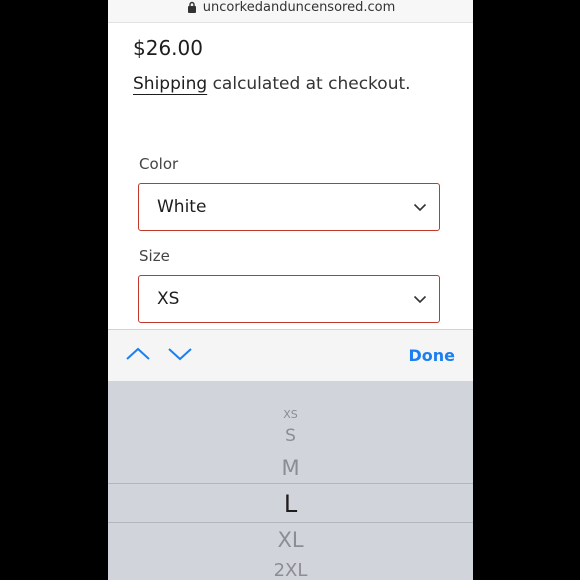  Describe the element at coordinates (290, 522) in the screenshot. I see `picker-selection-bottom-line` at that location.